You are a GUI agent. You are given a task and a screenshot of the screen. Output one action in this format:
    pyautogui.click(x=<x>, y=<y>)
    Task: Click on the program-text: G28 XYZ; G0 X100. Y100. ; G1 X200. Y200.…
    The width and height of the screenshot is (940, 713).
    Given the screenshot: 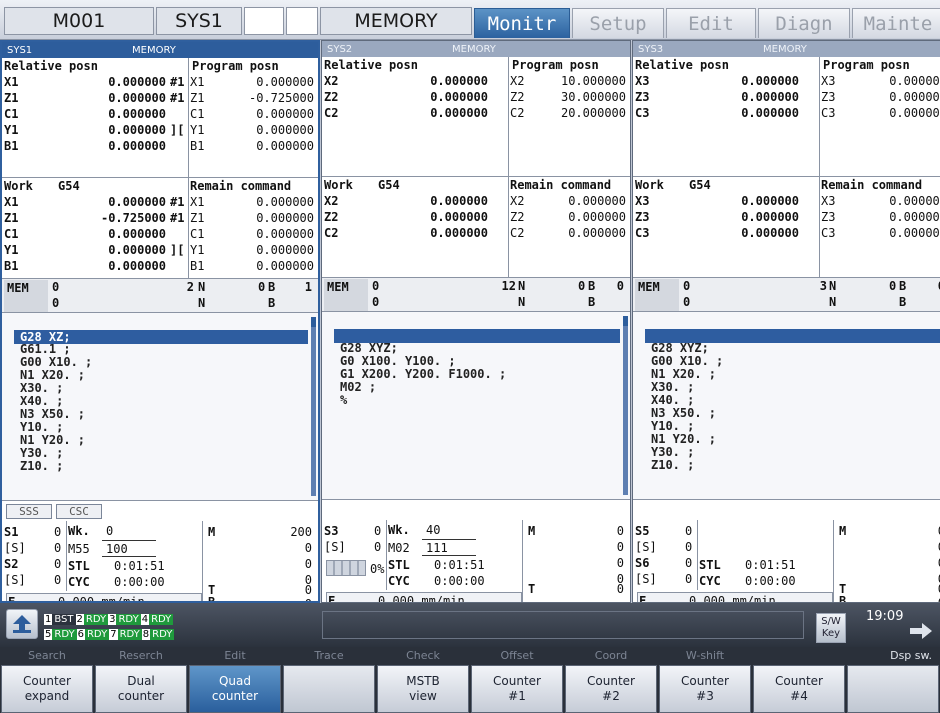 What is the action you would take?
    pyautogui.click(x=423, y=374)
    